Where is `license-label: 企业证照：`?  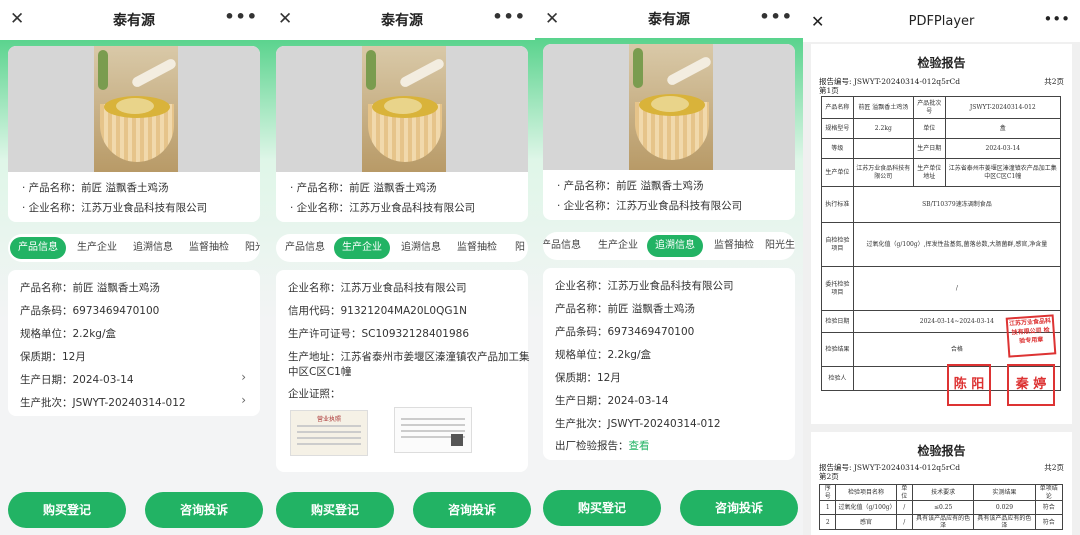 license-label: 企业证照： is located at coordinates (314, 394).